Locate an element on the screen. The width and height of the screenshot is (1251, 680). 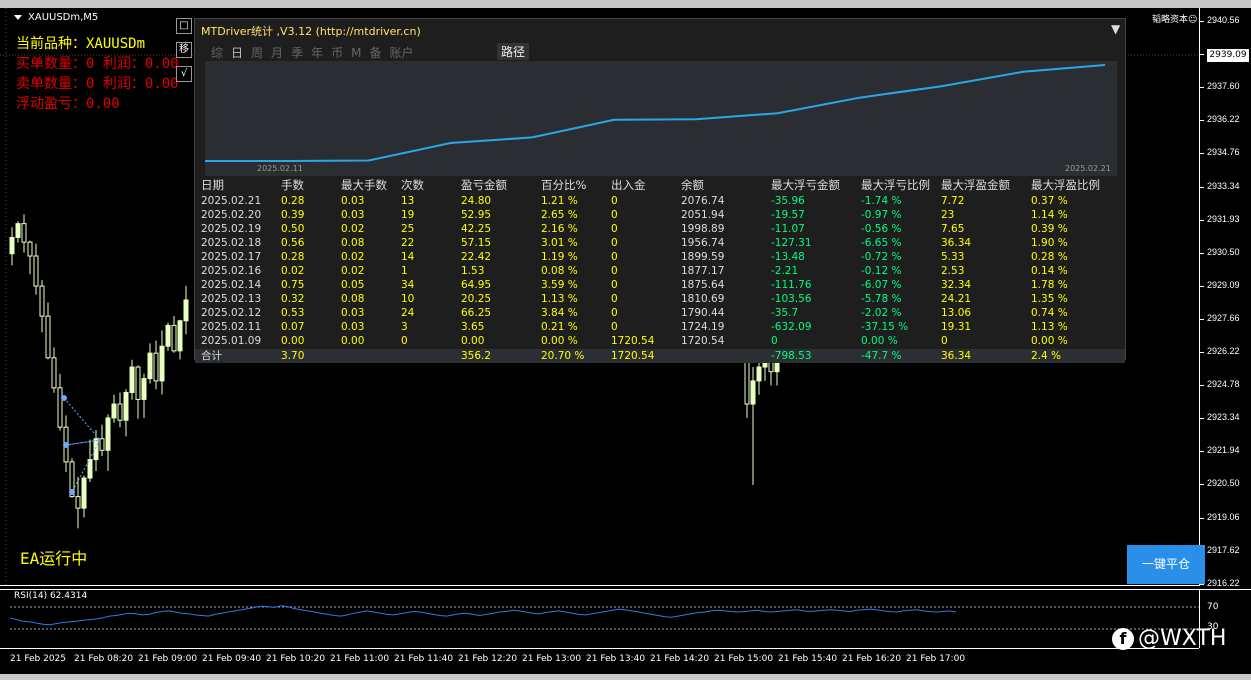
table-cell: 0.08 is located at coordinates (353, 299).